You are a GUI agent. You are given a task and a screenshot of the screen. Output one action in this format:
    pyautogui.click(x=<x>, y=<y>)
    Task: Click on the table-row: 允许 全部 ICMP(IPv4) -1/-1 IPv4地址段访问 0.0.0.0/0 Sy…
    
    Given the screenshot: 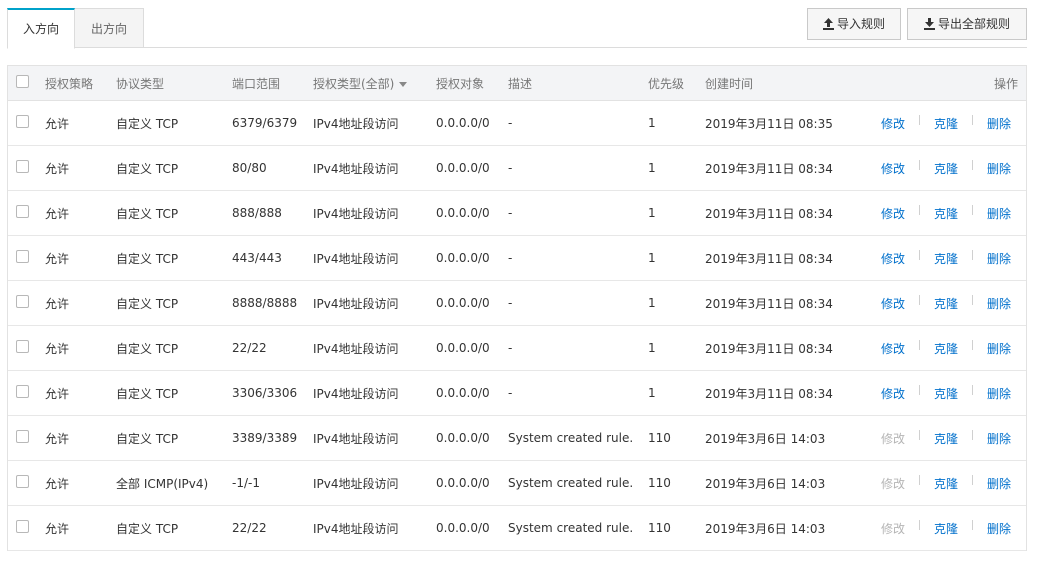 What is the action you would take?
    pyautogui.click(x=517, y=483)
    